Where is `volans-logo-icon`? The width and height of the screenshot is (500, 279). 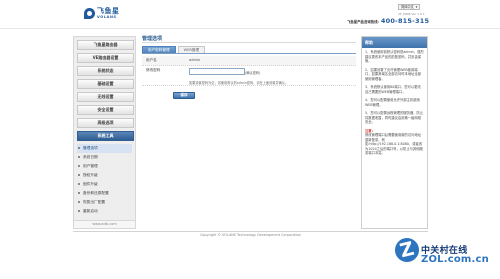
volans-logo-icon is located at coordinates (89, 13).